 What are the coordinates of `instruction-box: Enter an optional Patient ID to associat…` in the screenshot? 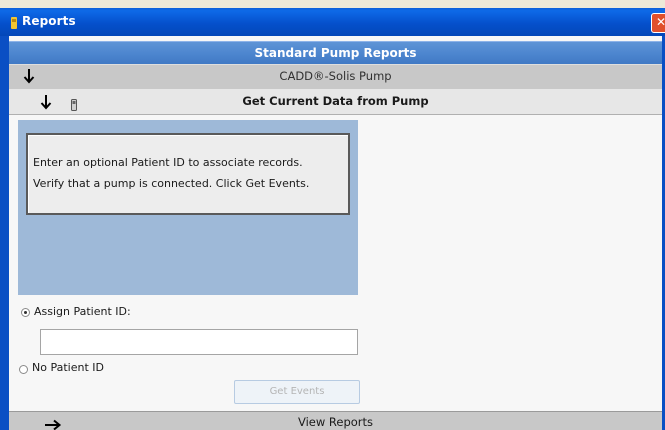 It's located at (188, 174).